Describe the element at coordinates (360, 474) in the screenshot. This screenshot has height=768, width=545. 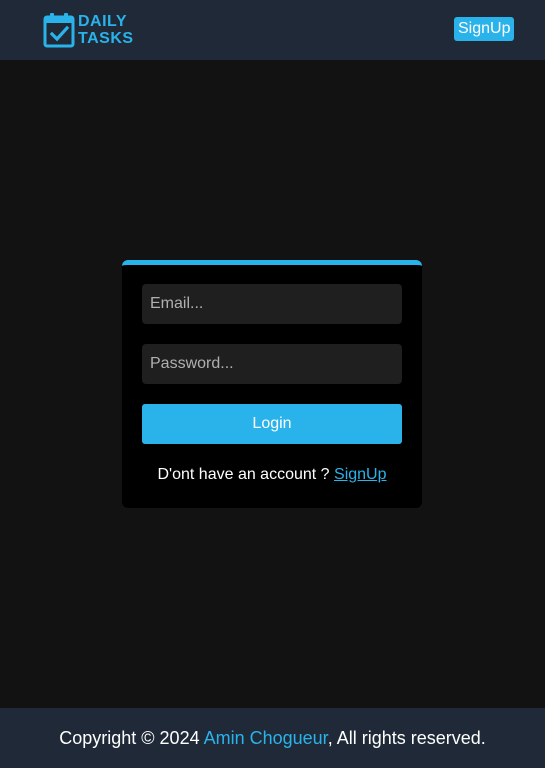
I see `signup-link: SignUp` at that location.